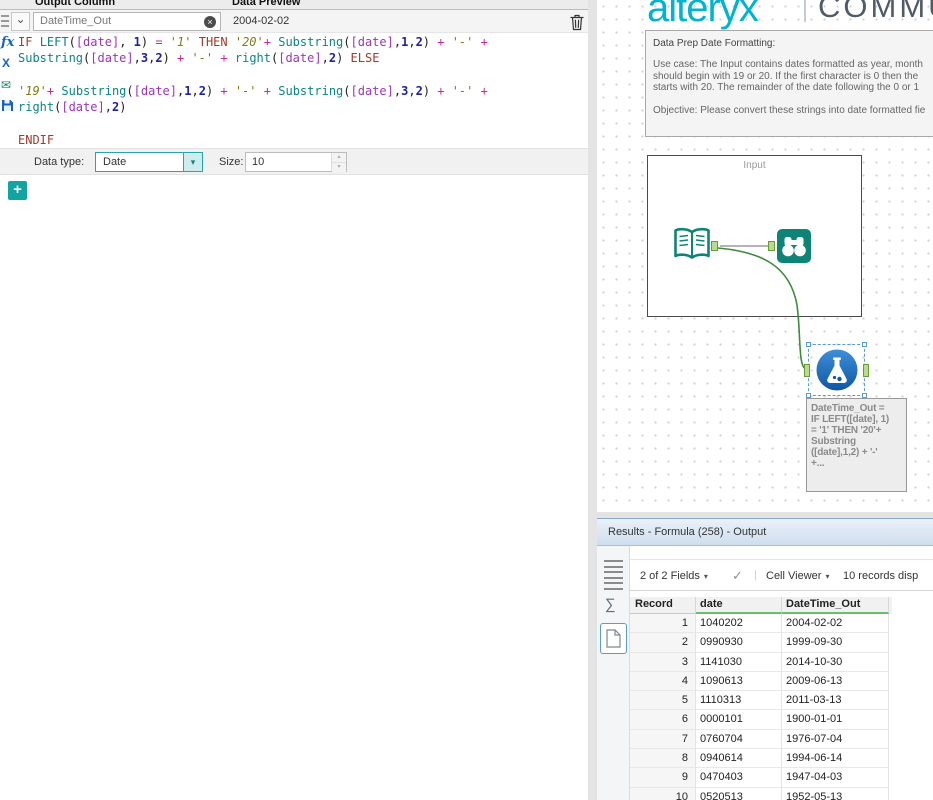 The height and width of the screenshot is (800, 933). What do you see at coordinates (6, 63) in the screenshot?
I see `insert-column-icon: X` at bounding box center [6, 63].